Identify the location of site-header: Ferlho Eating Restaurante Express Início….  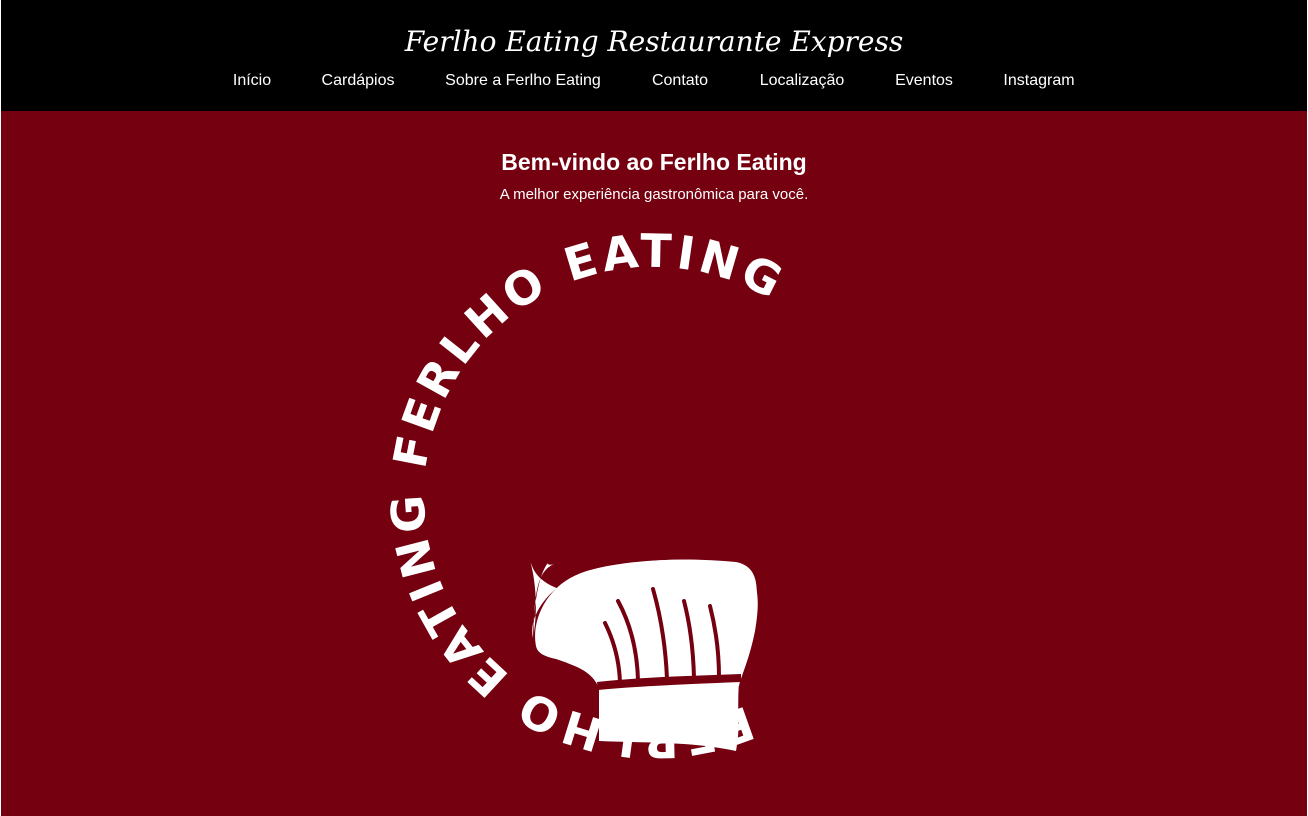
(654, 55).